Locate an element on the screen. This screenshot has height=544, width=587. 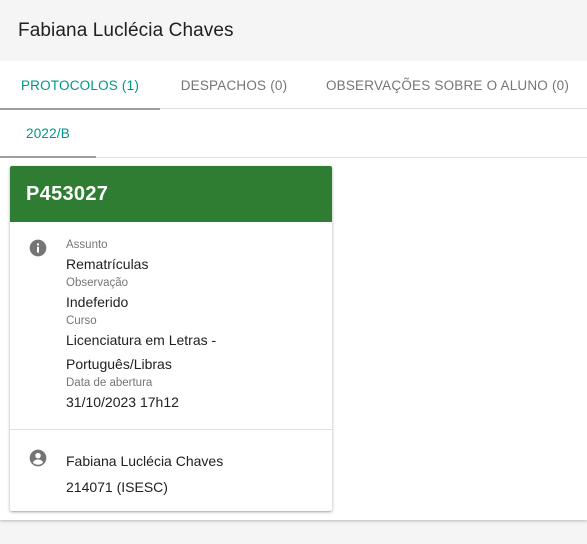
tab-semester-2022b: 2022/B is located at coordinates (48, 133).